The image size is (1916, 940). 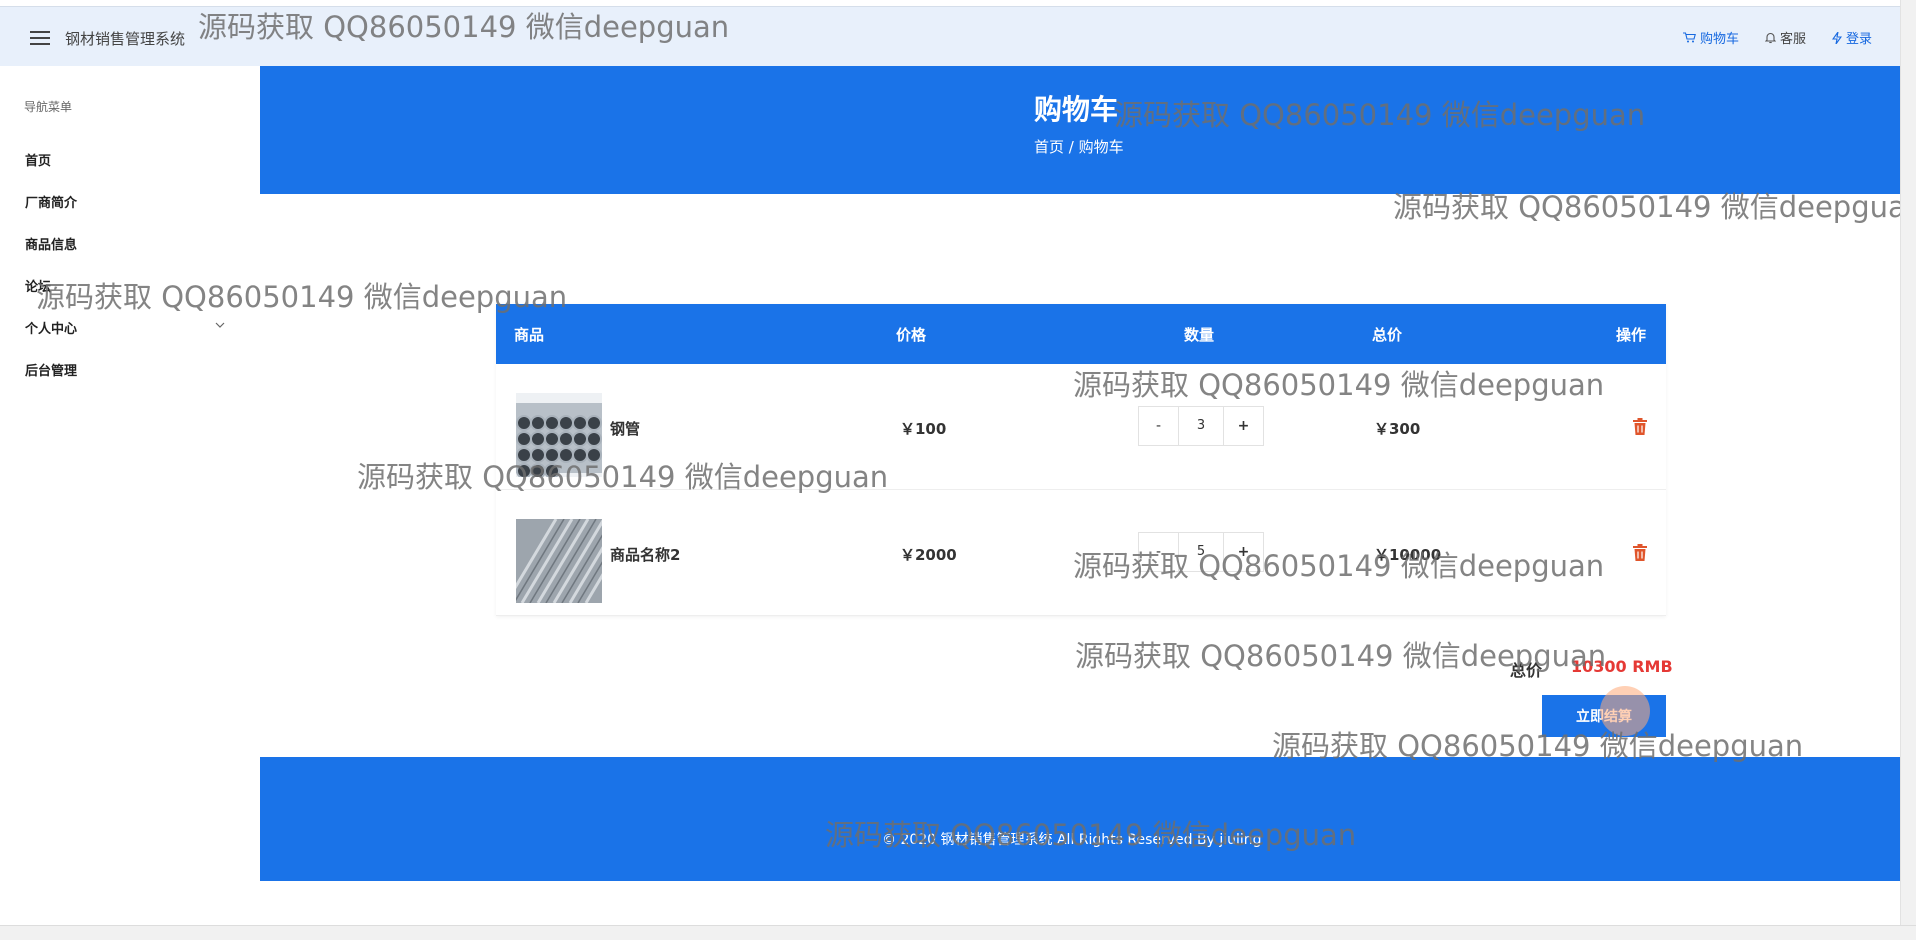 I want to click on login-link: 登录, so click(x=1851, y=37).